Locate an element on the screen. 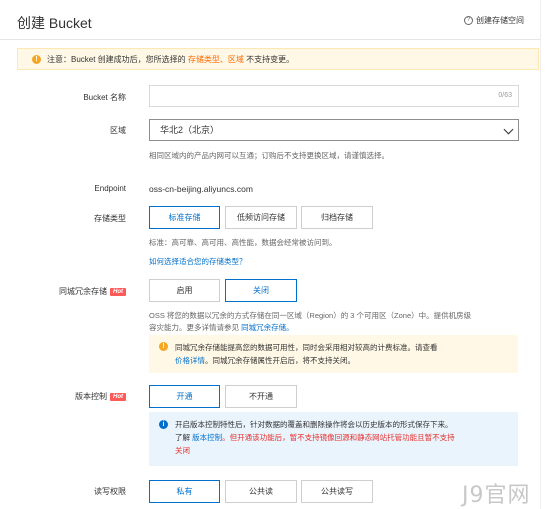 The image size is (558, 509). notice-banner: ! 注意：Bucket 创建成功后，您所选择的 存储类型、区域 不支持变更。 is located at coordinates (278, 59).